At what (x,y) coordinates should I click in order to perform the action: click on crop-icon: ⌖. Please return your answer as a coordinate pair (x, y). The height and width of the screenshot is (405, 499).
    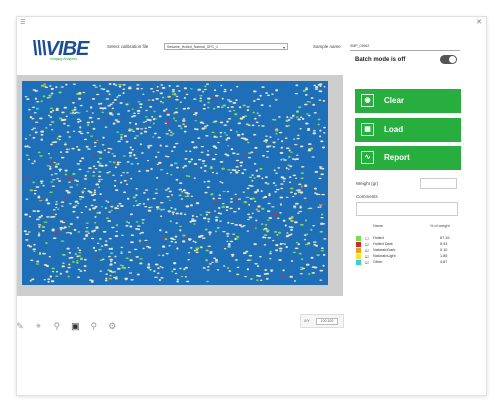
    Looking at the image, I should click on (38, 326).